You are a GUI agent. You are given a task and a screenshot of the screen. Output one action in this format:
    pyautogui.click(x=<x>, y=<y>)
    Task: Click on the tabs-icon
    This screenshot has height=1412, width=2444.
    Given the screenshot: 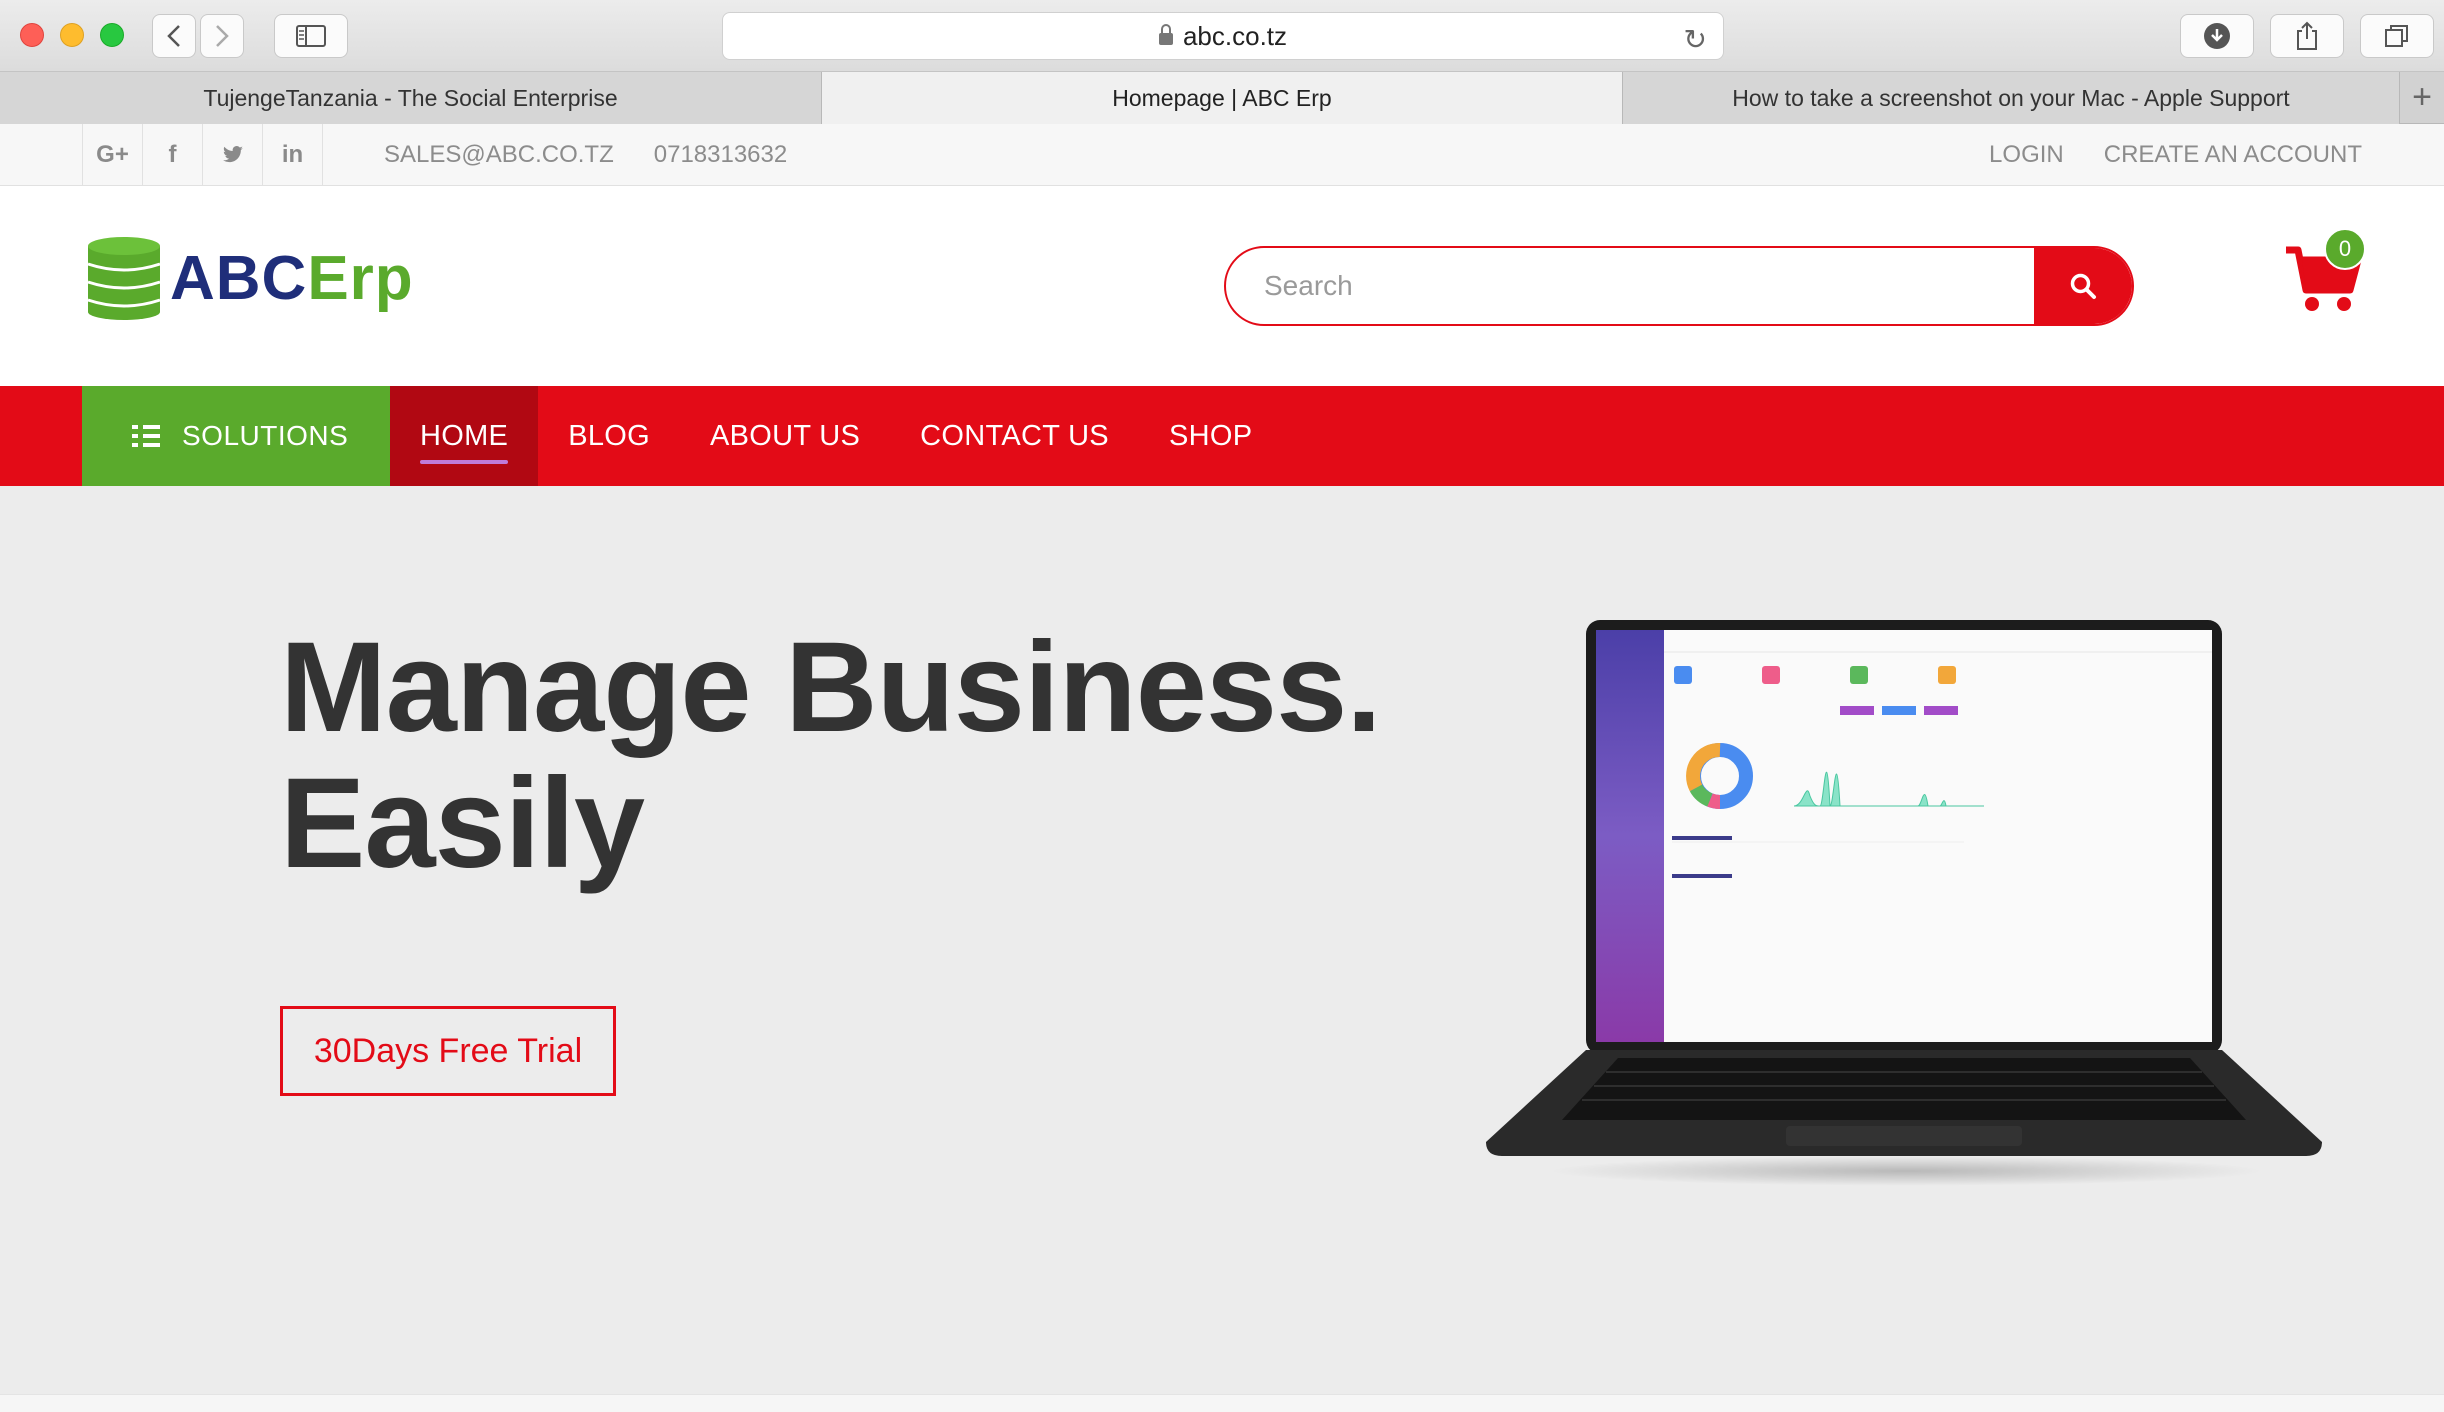 What is the action you would take?
    pyautogui.click(x=2396, y=36)
    